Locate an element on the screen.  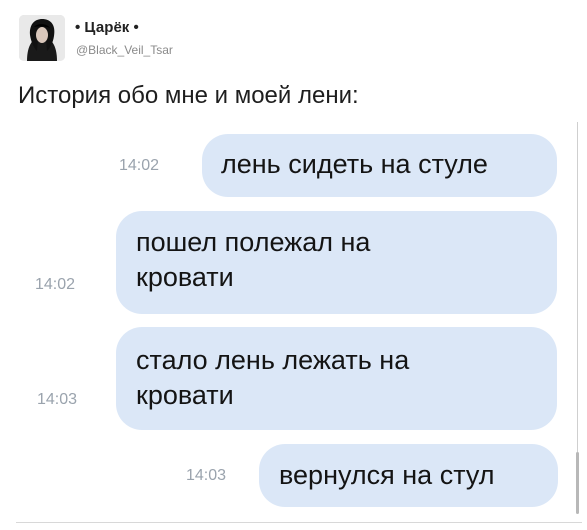
message-text-line: пошел полежал на is located at coordinates (253, 242).